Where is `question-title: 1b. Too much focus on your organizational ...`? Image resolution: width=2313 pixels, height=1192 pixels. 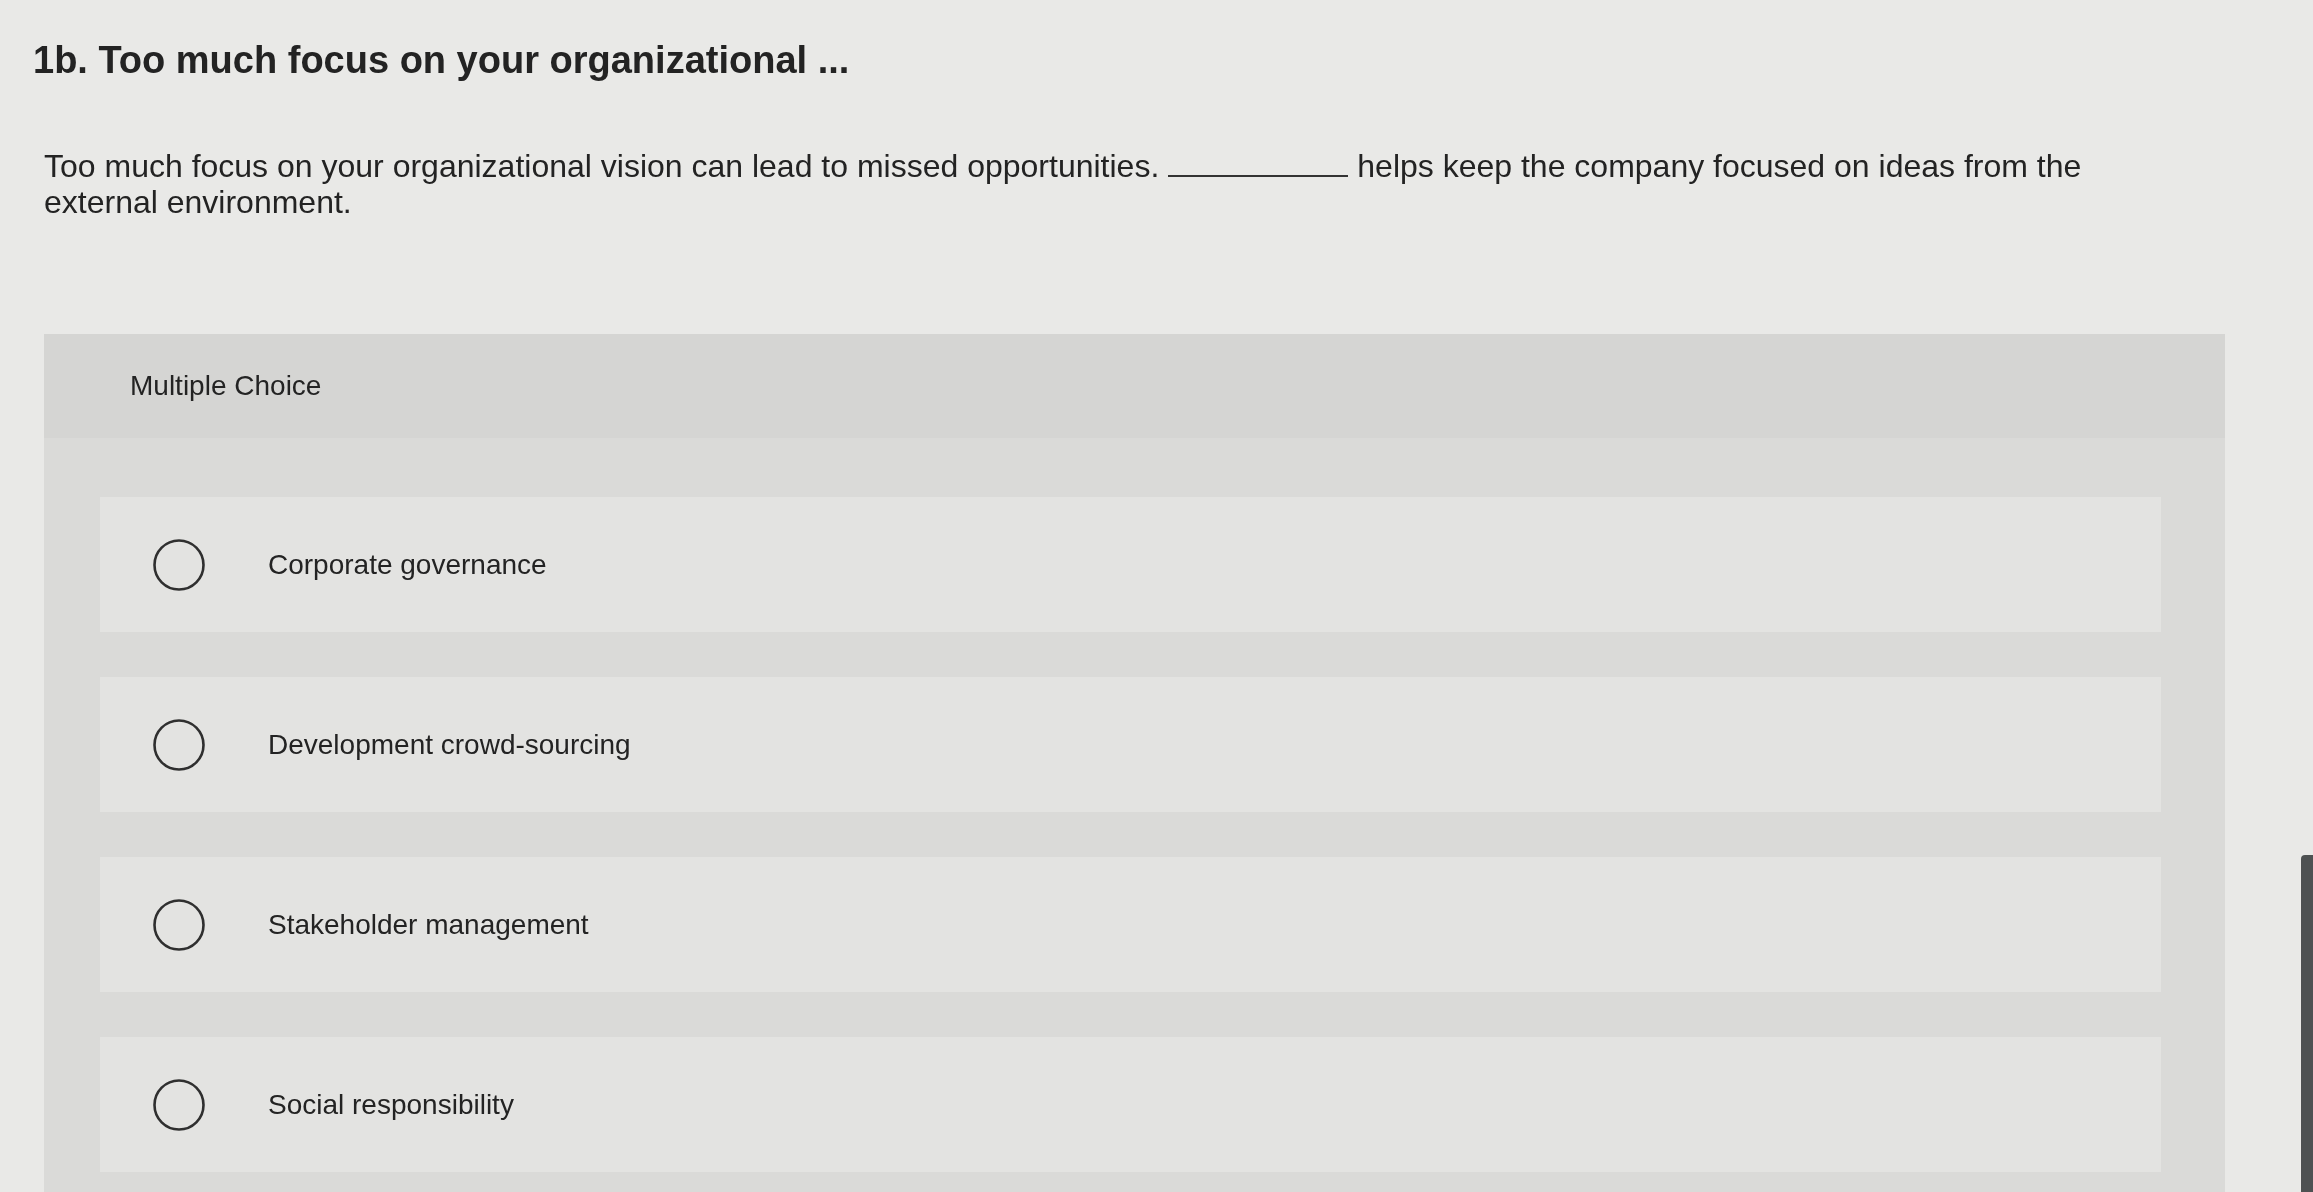
question-title: 1b. Too much focus on your organizational ... is located at coordinates (441, 60).